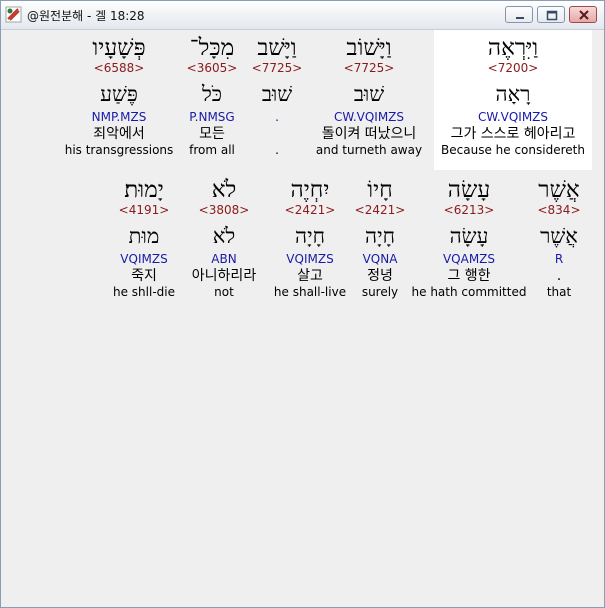  Describe the element at coordinates (469, 190) in the screenshot. I see `hebrew-word: עָשָׂה` at that location.